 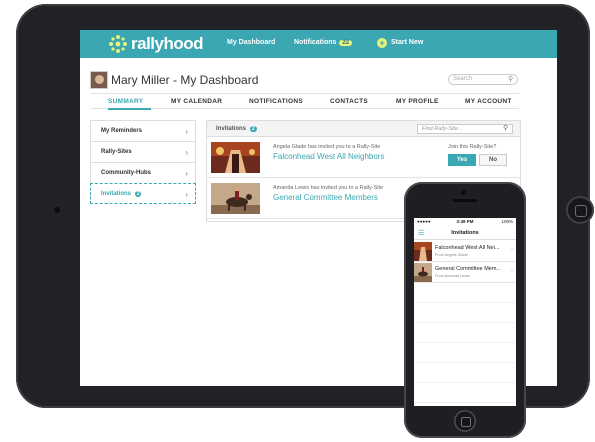 What do you see at coordinates (417, 101) in the screenshot?
I see `tab-my-profile: MY PROFILE` at bounding box center [417, 101].